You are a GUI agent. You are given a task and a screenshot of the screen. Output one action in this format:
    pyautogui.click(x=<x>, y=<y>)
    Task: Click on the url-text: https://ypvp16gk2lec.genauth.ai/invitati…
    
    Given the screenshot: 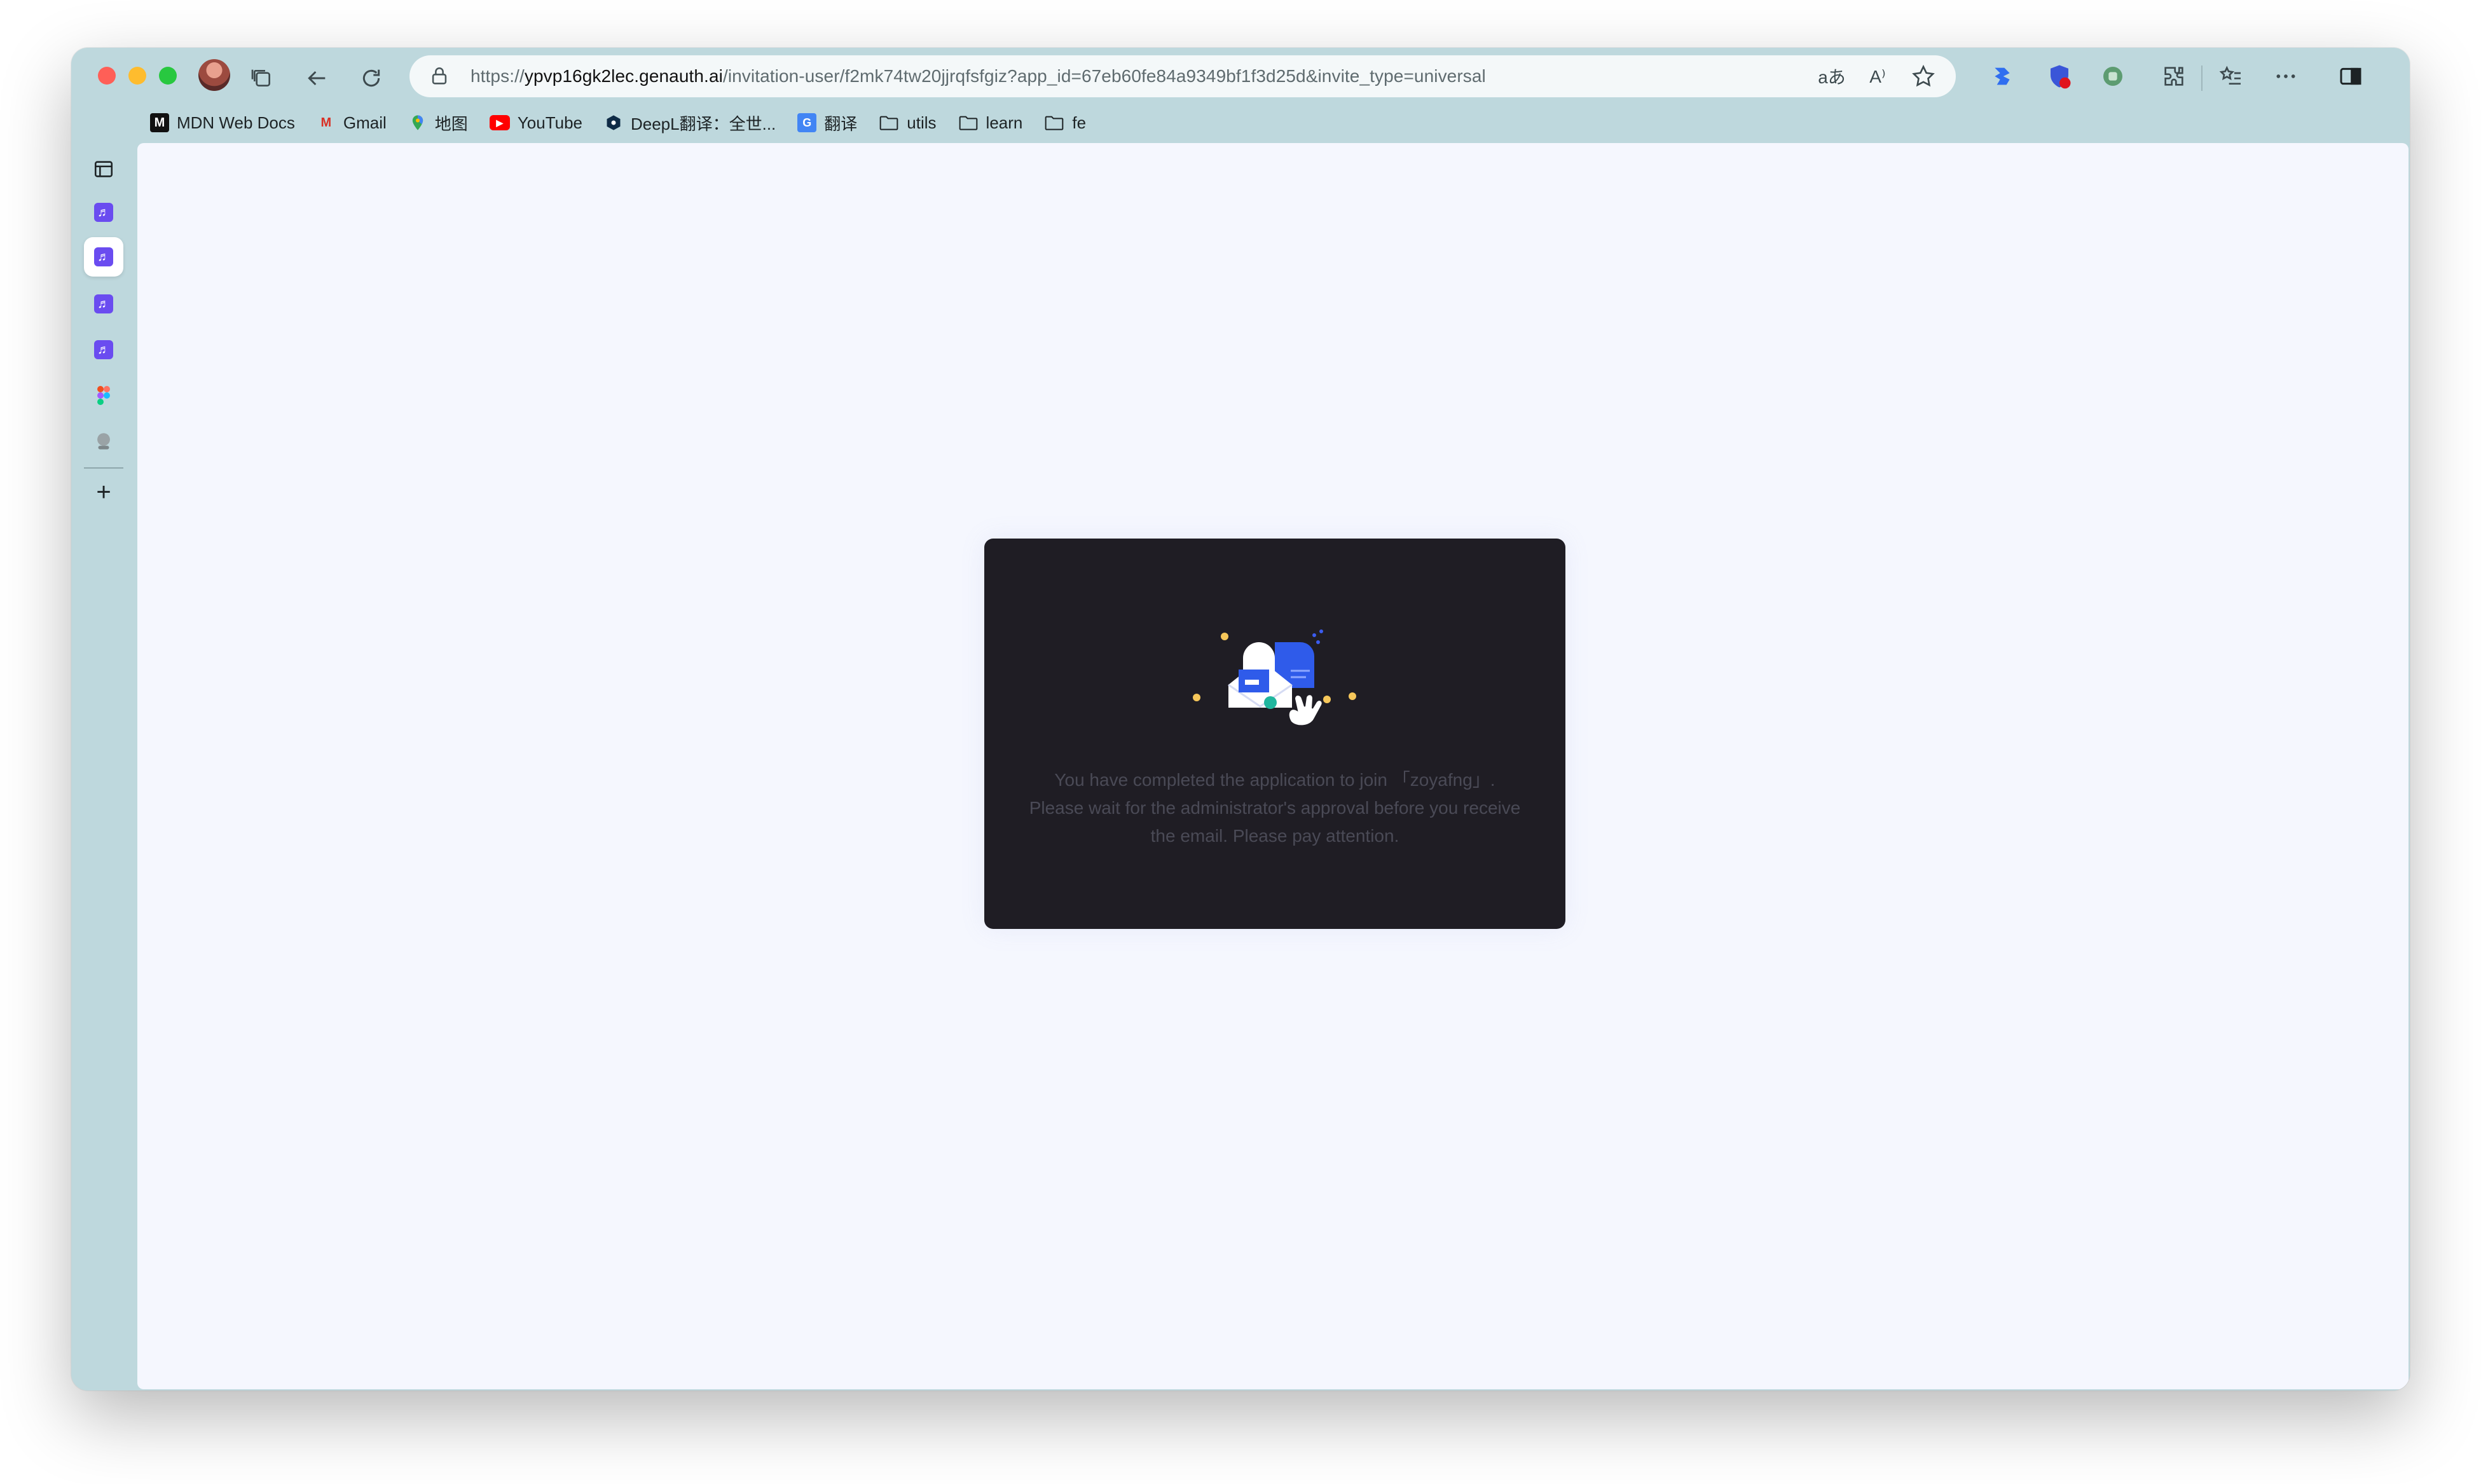 What is the action you would take?
    pyautogui.click(x=978, y=76)
    